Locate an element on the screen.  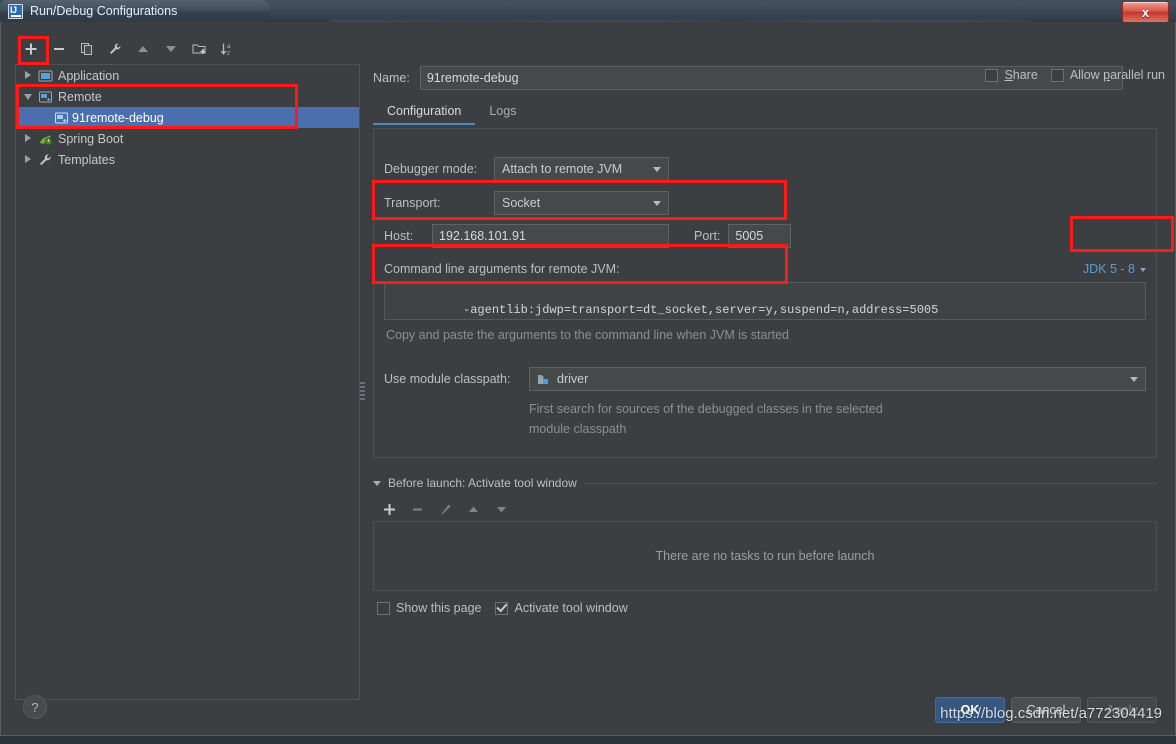
remove-configuration-button is located at coordinates (59, 49).